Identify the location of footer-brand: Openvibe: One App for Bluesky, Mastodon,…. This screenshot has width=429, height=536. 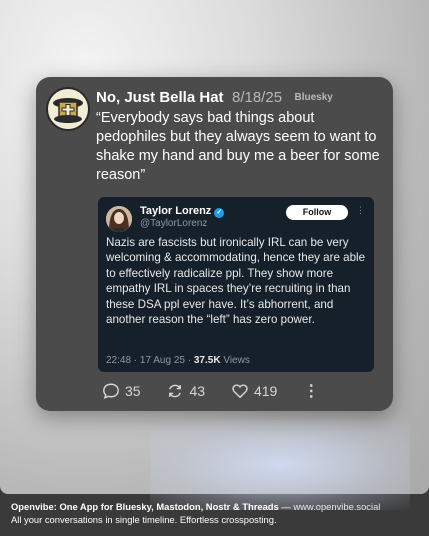
(145, 506).